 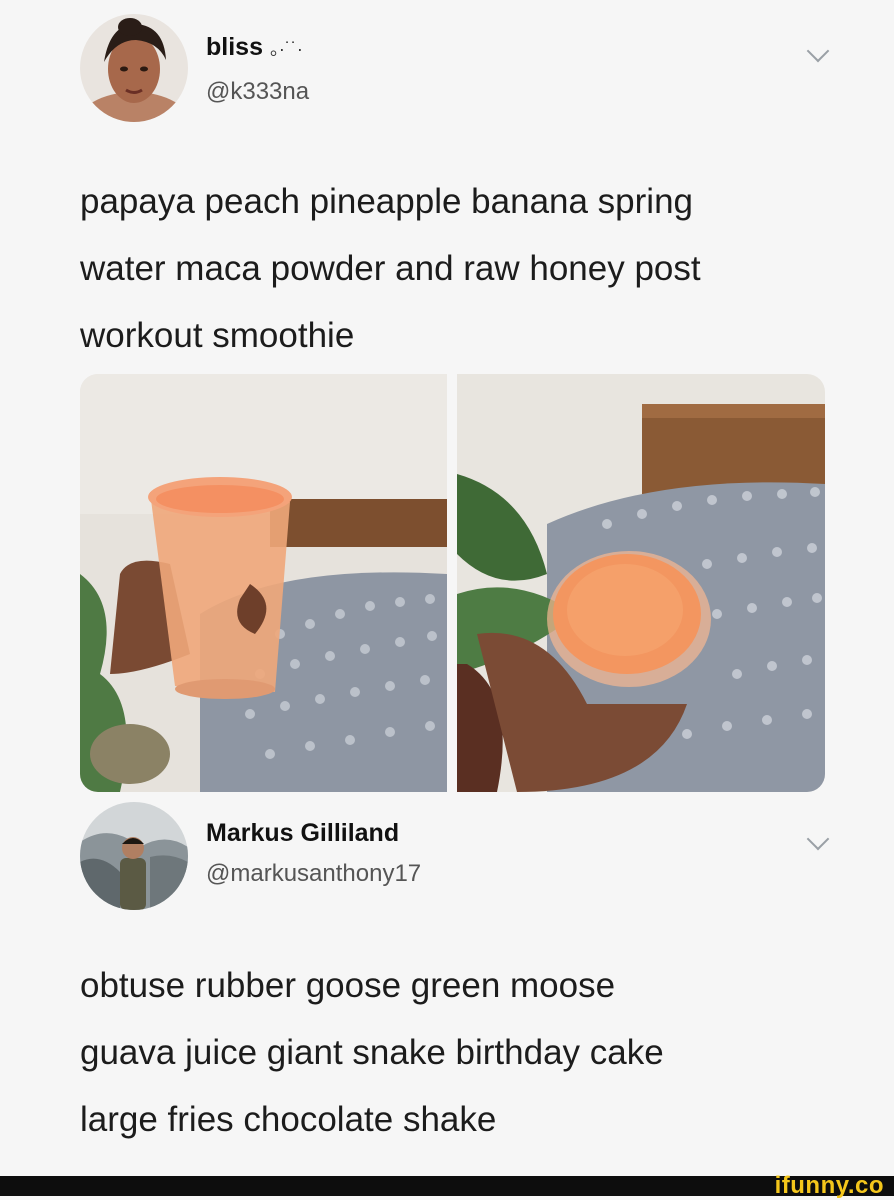 What do you see at coordinates (372, 1052) in the screenshot?
I see `reply-text-line: guava juice giant snake birthday cake` at bounding box center [372, 1052].